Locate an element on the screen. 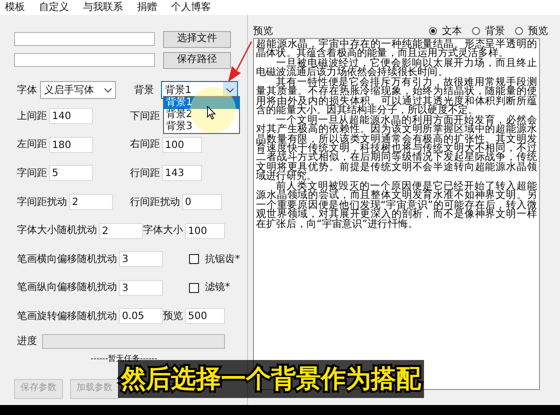 This screenshot has width=560, height=415. field-label: 字间距 is located at coordinates (32, 173).